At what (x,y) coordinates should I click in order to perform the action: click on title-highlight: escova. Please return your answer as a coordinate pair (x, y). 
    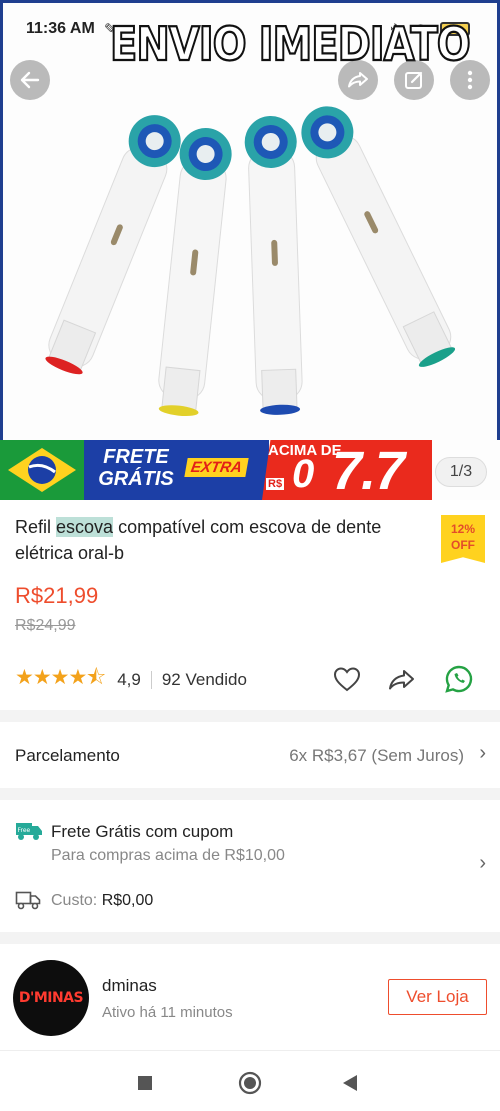
    Looking at the image, I should click on (85, 527).